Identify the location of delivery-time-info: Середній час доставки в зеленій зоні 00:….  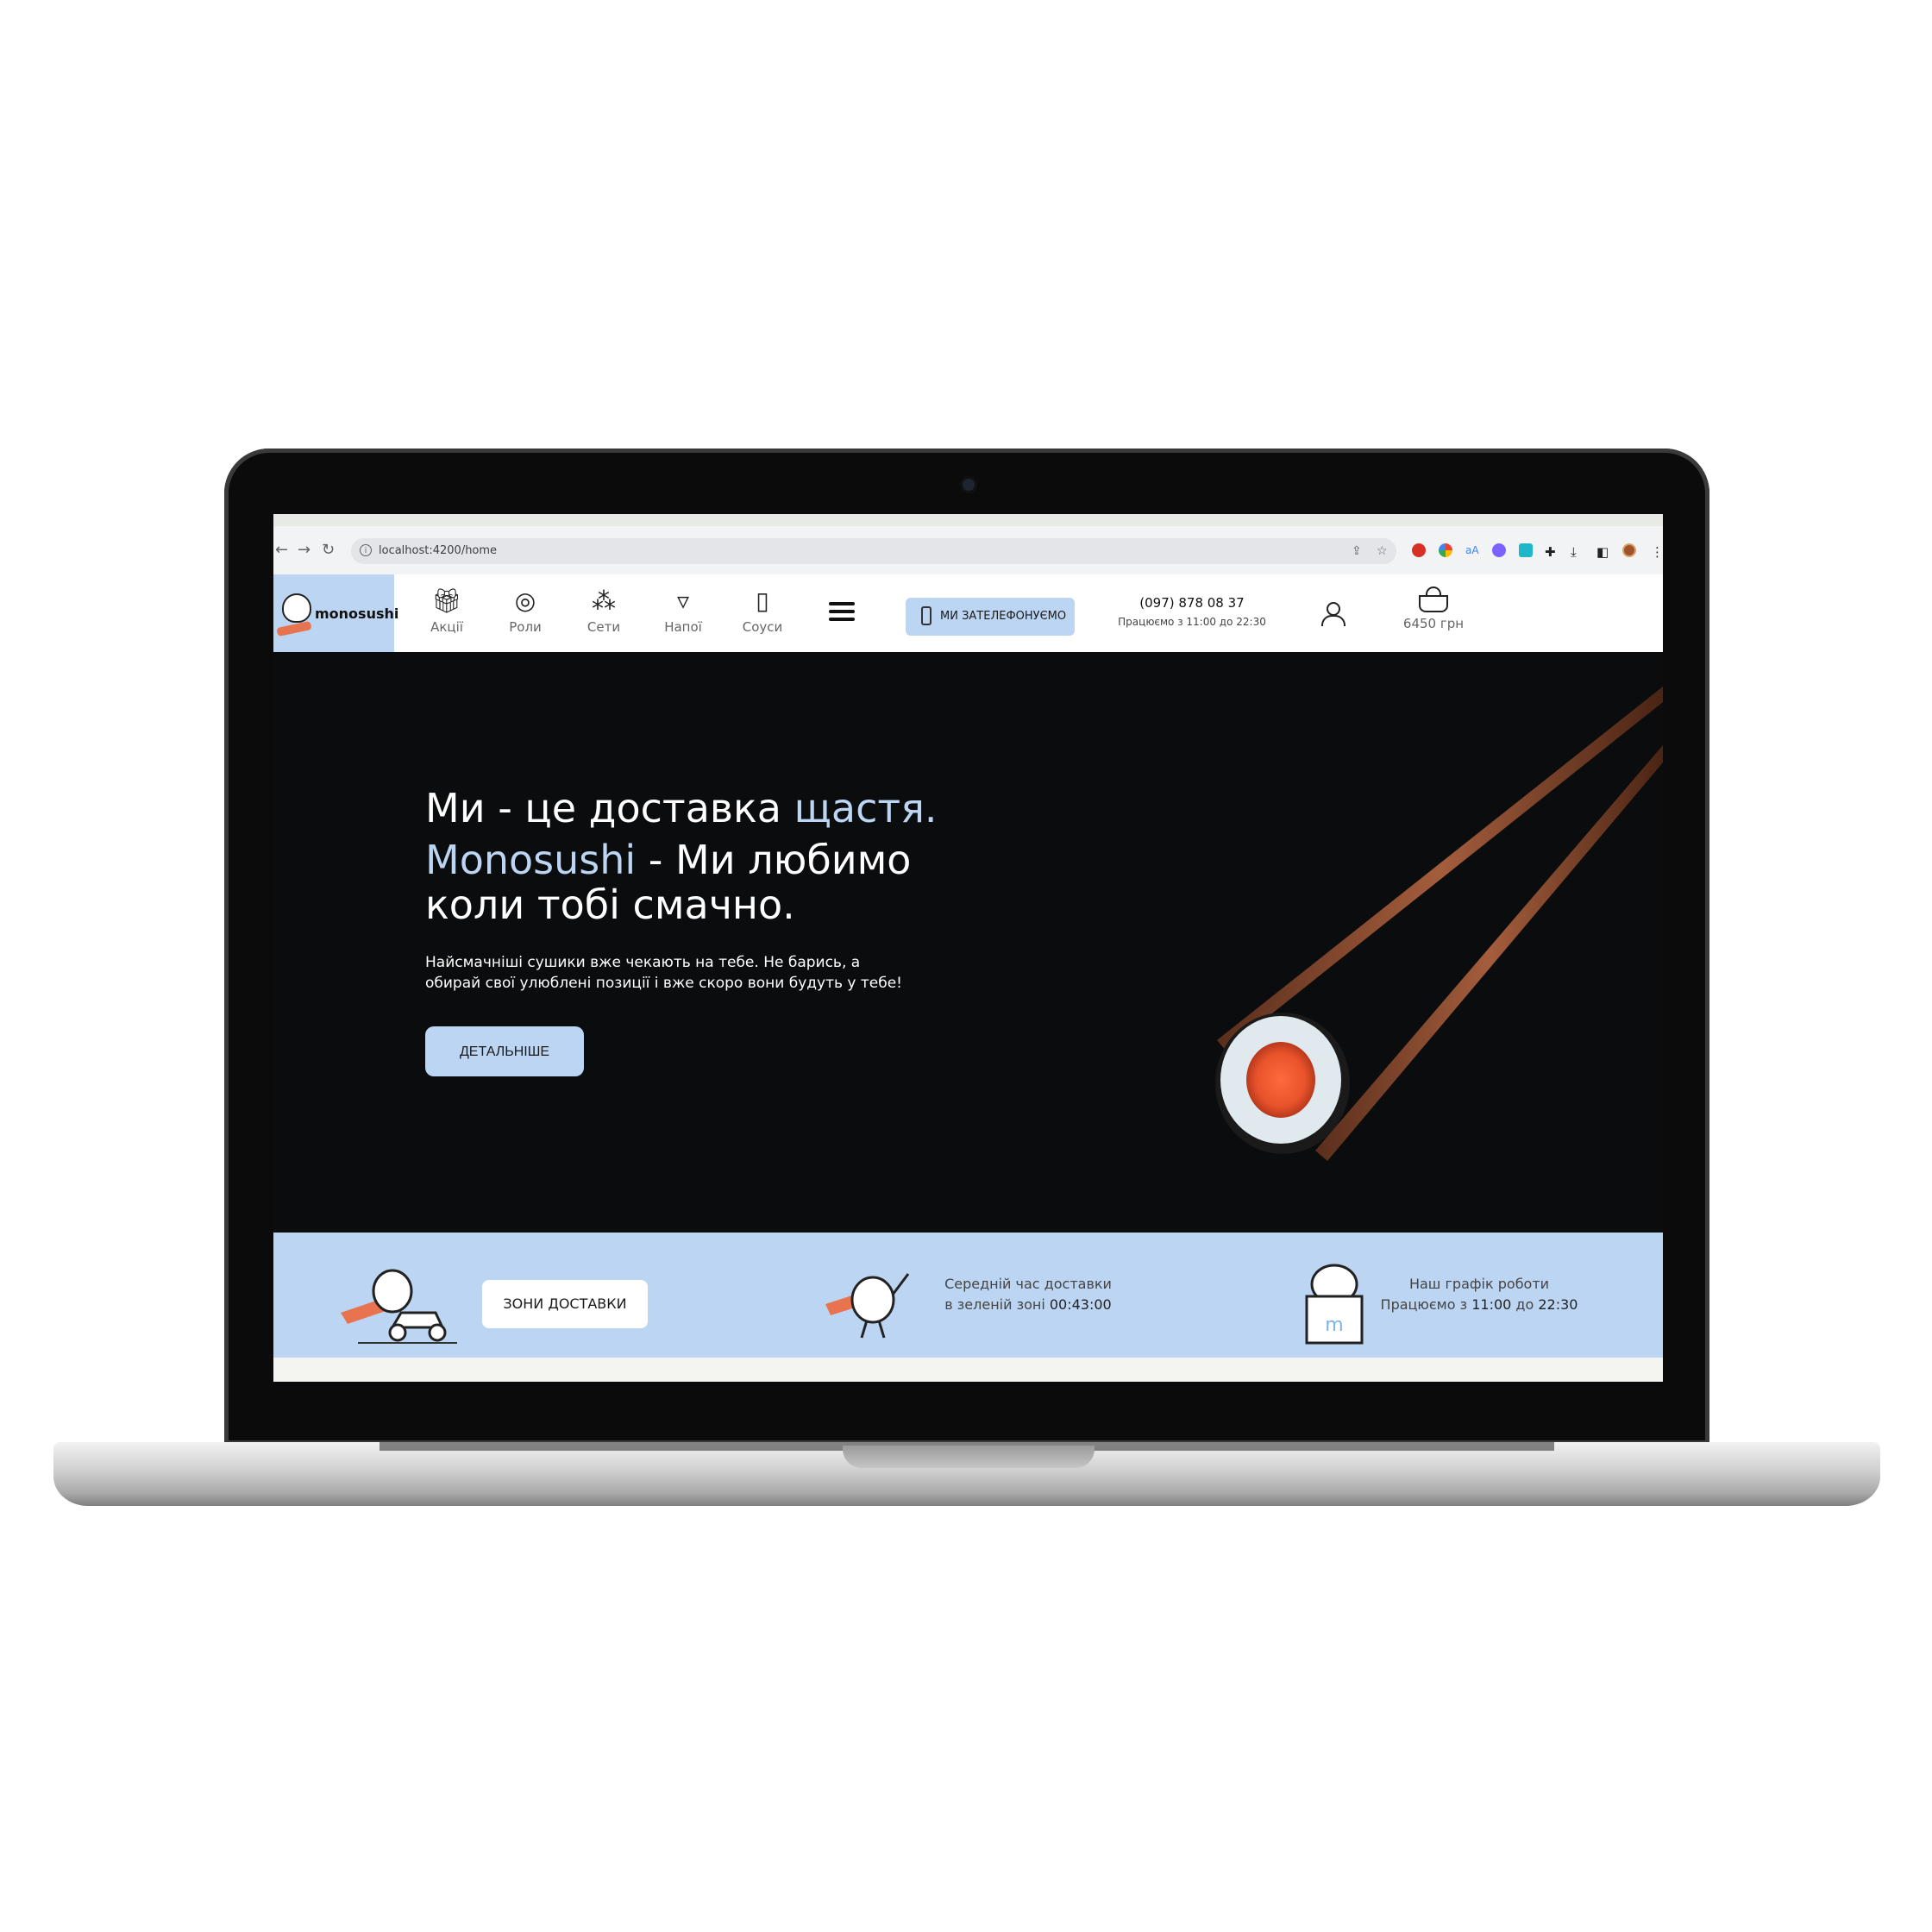
(1028, 1294).